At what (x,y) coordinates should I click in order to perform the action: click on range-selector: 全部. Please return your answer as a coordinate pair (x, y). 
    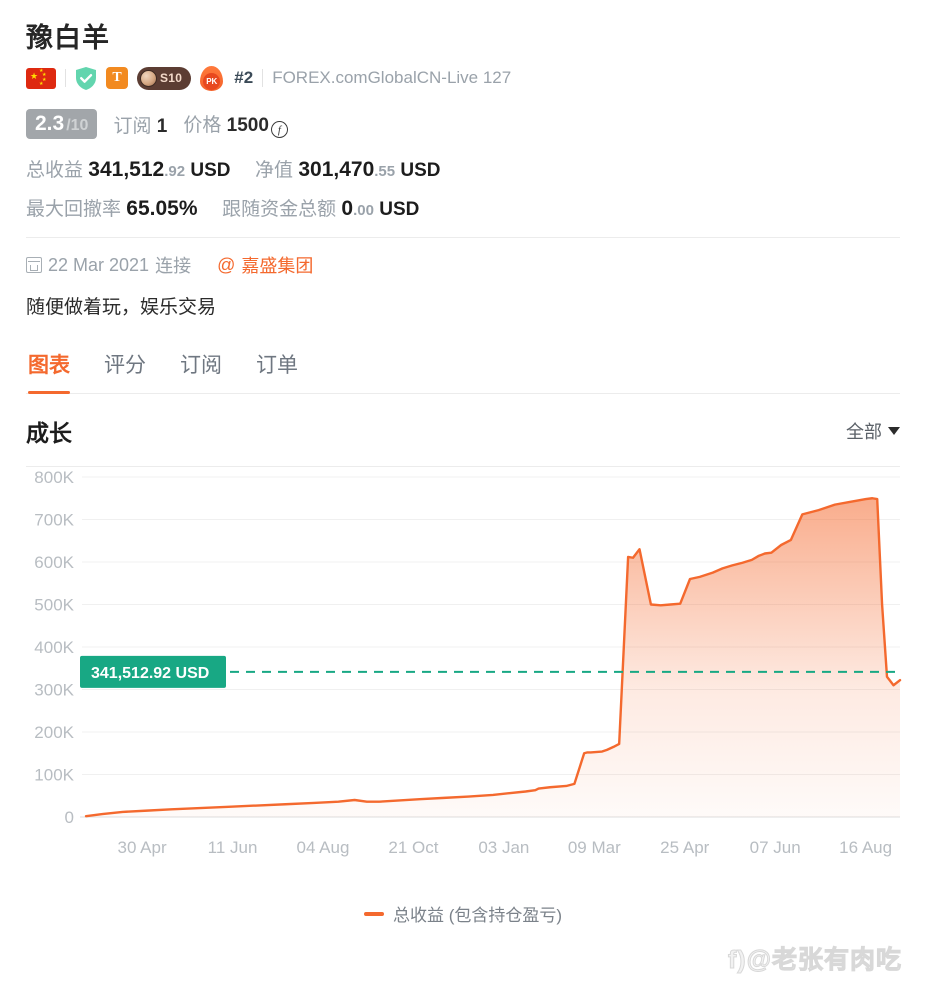
    Looking at the image, I should click on (873, 431).